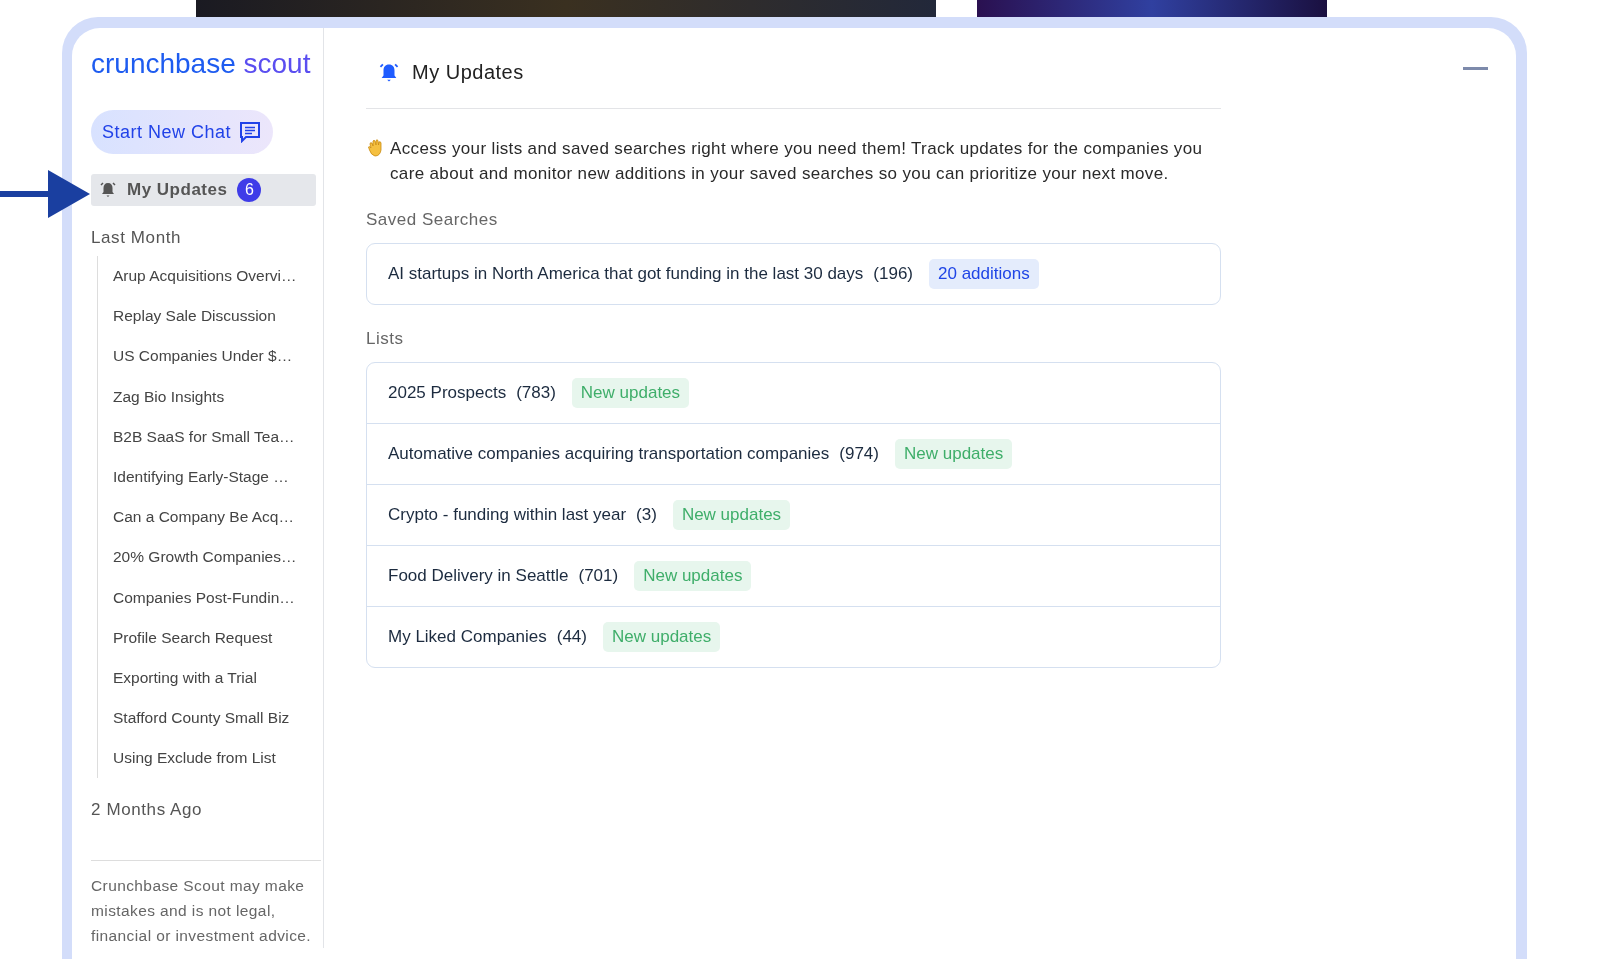  Describe the element at coordinates (218, 396) in the screenshot. I see `chat-history-item: Zag Bio Insights` at that location.